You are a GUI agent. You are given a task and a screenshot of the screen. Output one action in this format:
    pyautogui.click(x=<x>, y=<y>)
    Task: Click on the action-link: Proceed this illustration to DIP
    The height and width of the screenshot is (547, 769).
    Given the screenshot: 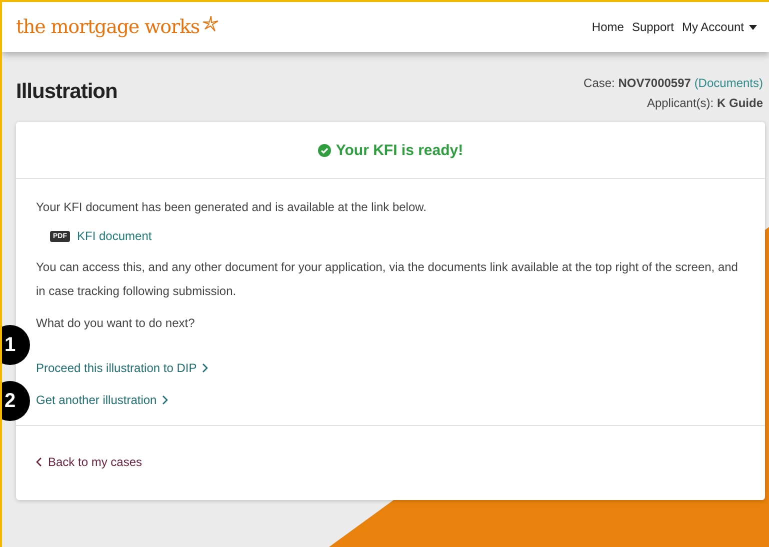 What is the action you would take?
    pyautogui.click(x=122, y=368)
    